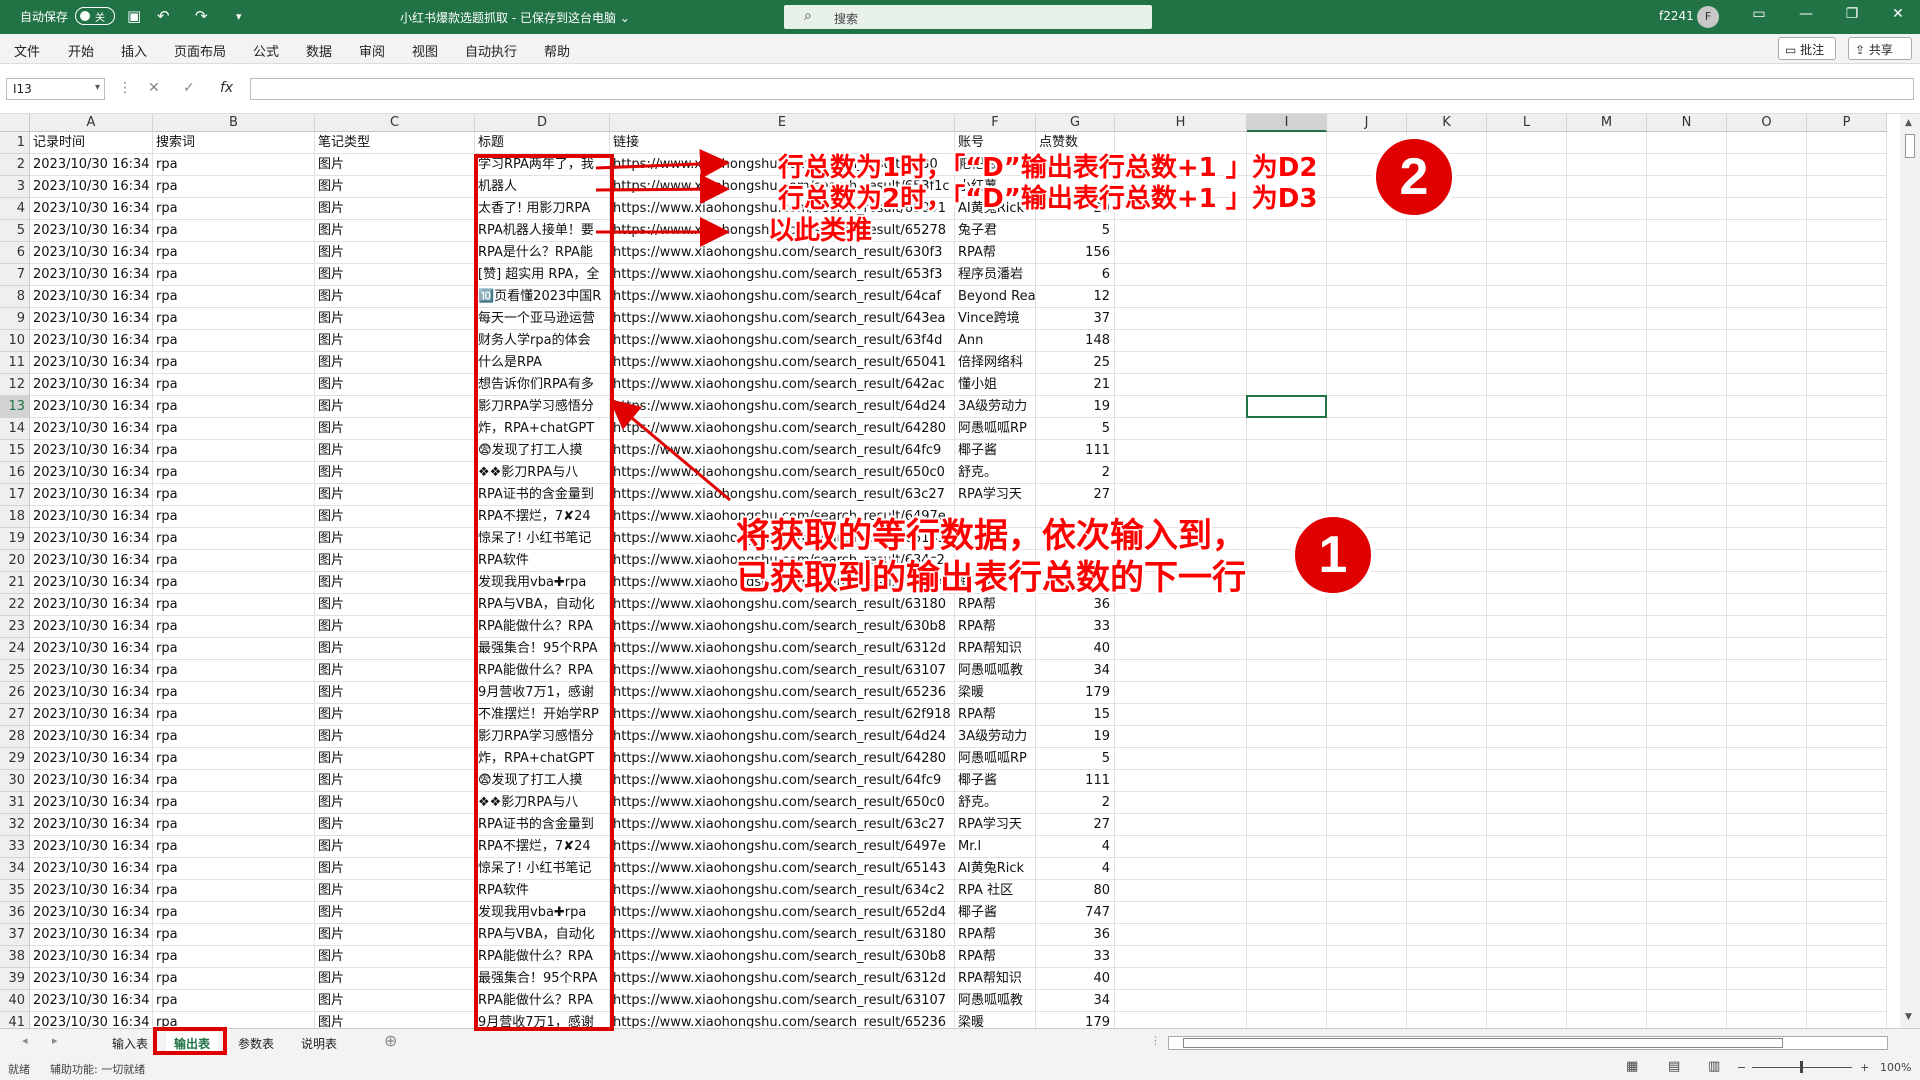 The image size is (1920, 1080). Describe the element at coordinates (15, 671) in the screenshot. I see `row-header: 25` at that location.